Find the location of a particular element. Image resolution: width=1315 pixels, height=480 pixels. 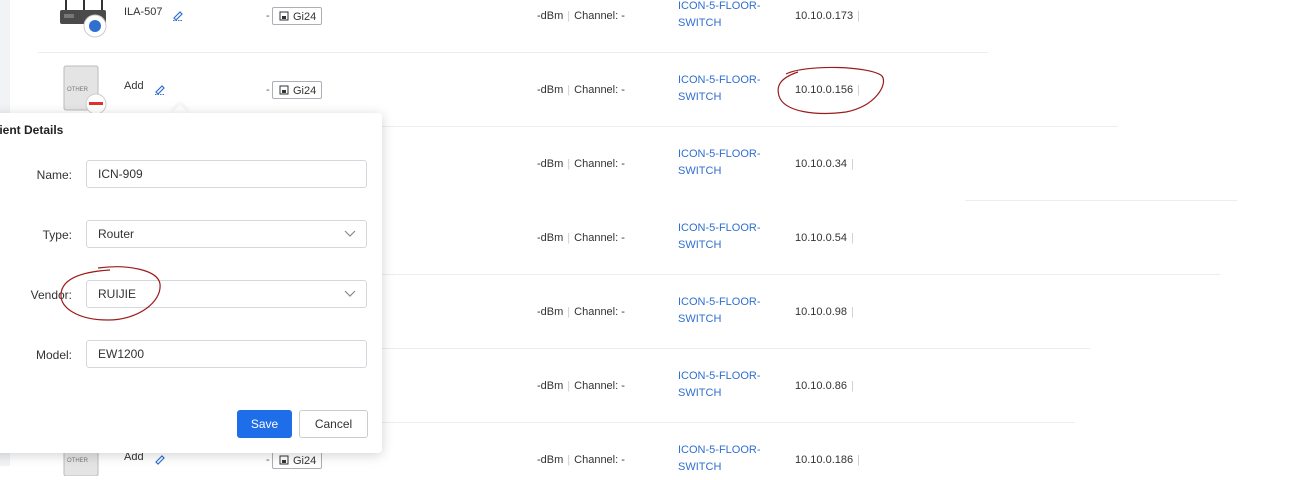

ip-address: 10.10.0.98 | is located at coordinates (824, 312).